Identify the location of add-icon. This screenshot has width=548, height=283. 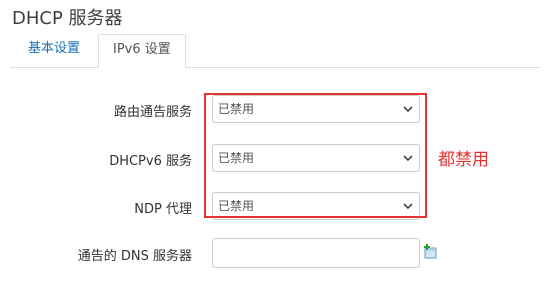
(430, 251).